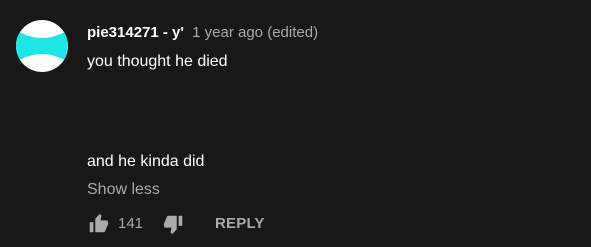  I want to click on edited-label: (edited), so click(293, 32).